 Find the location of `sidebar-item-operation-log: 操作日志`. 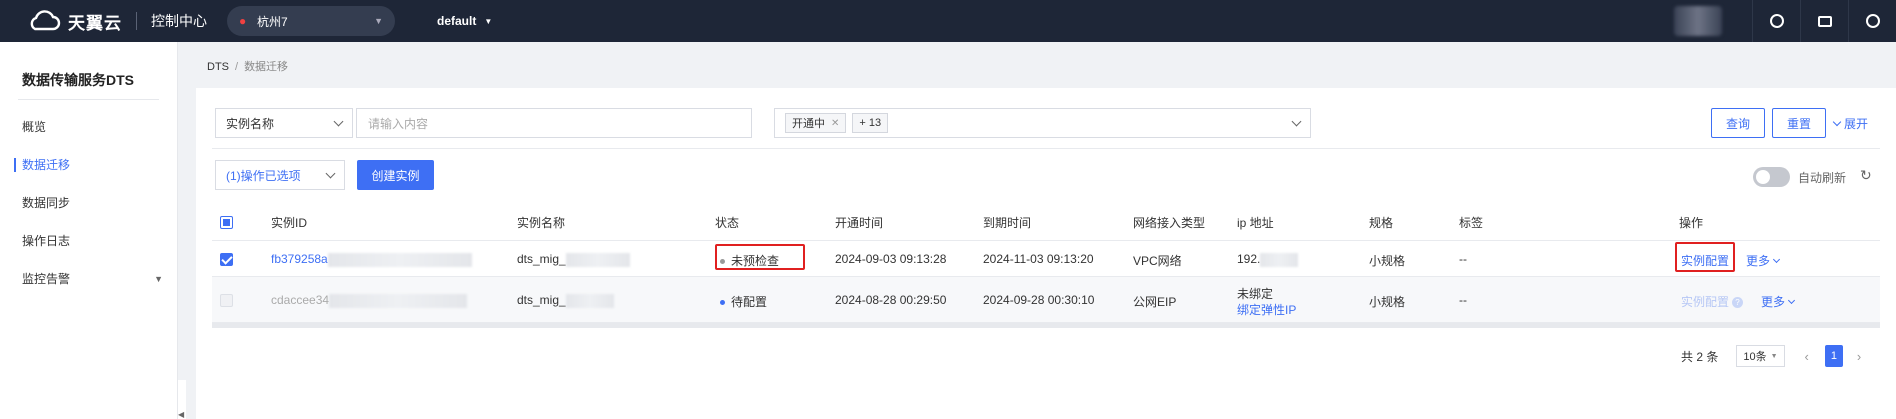

sidebar-item-operation-log: 操作日志 is located at coordinates (88, 241).